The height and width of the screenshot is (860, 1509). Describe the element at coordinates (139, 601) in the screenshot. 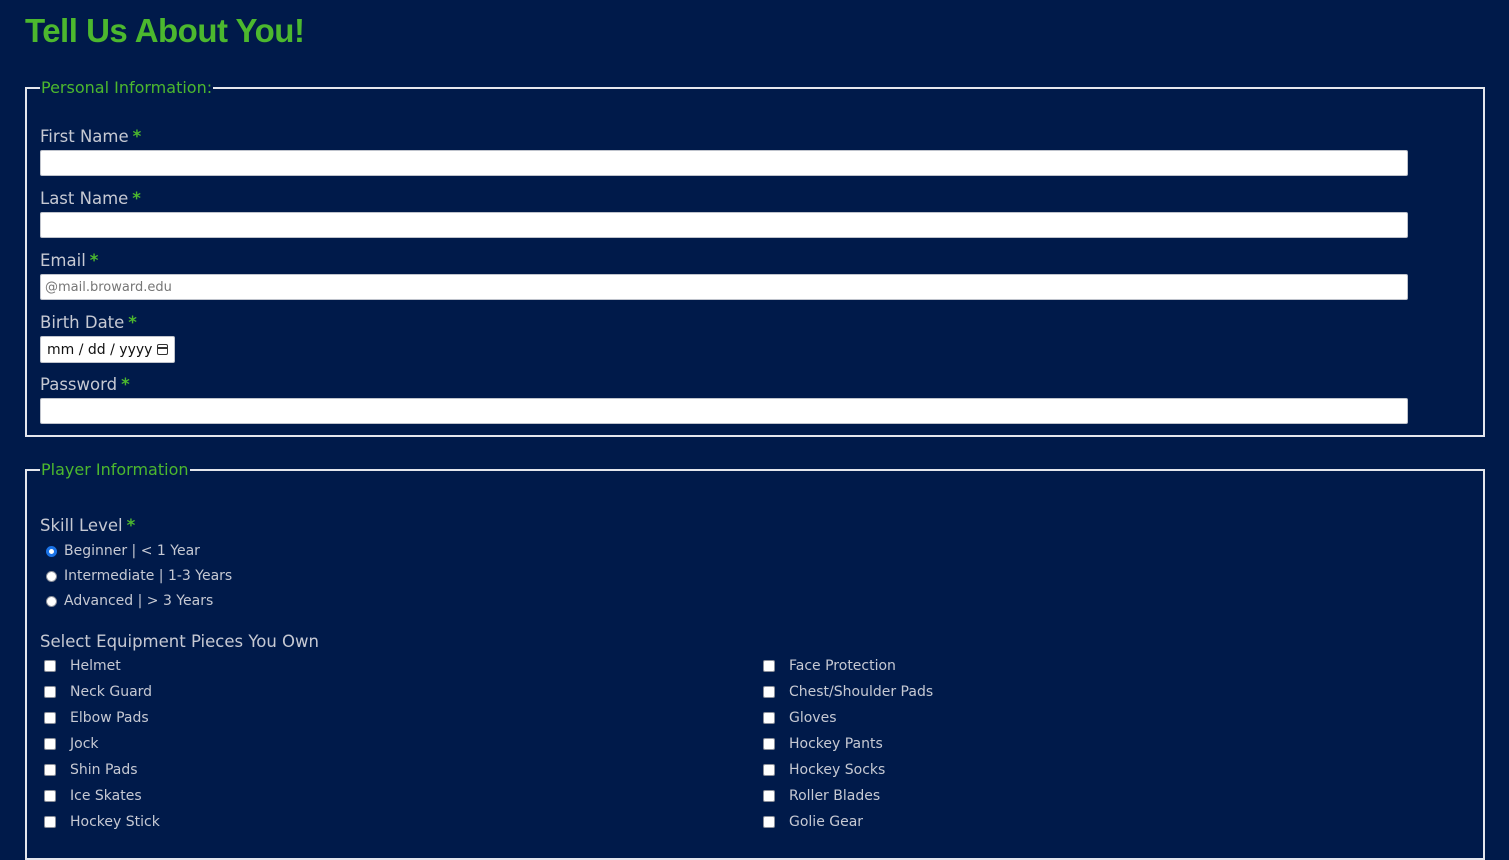

I see `skill-option-label: Advanced | > 3 Years` at that location.